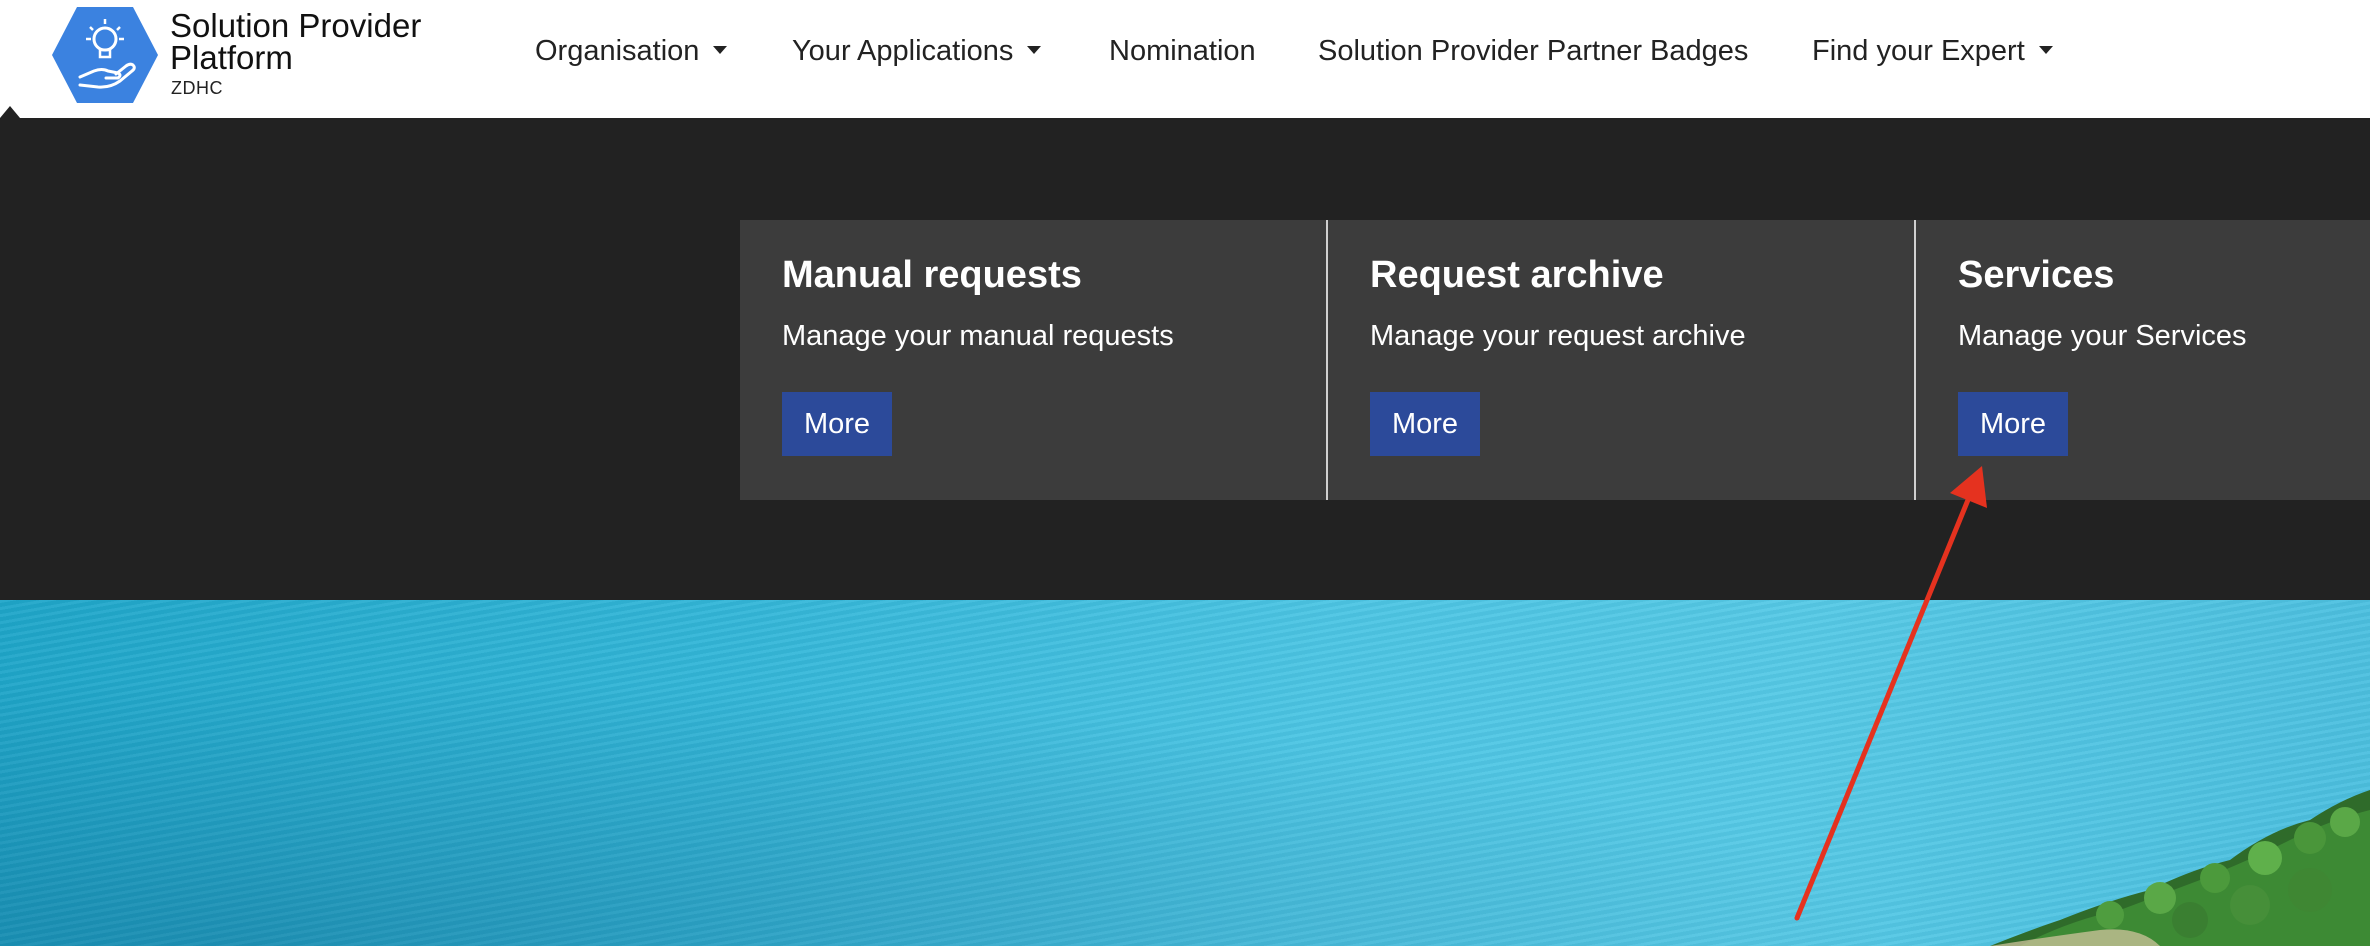 The image size is (2370, 946). What do you see at coordinates (2180, 868) in the screenshot?
I see `hero-image-foliage` at bounding box center [2180, 868].